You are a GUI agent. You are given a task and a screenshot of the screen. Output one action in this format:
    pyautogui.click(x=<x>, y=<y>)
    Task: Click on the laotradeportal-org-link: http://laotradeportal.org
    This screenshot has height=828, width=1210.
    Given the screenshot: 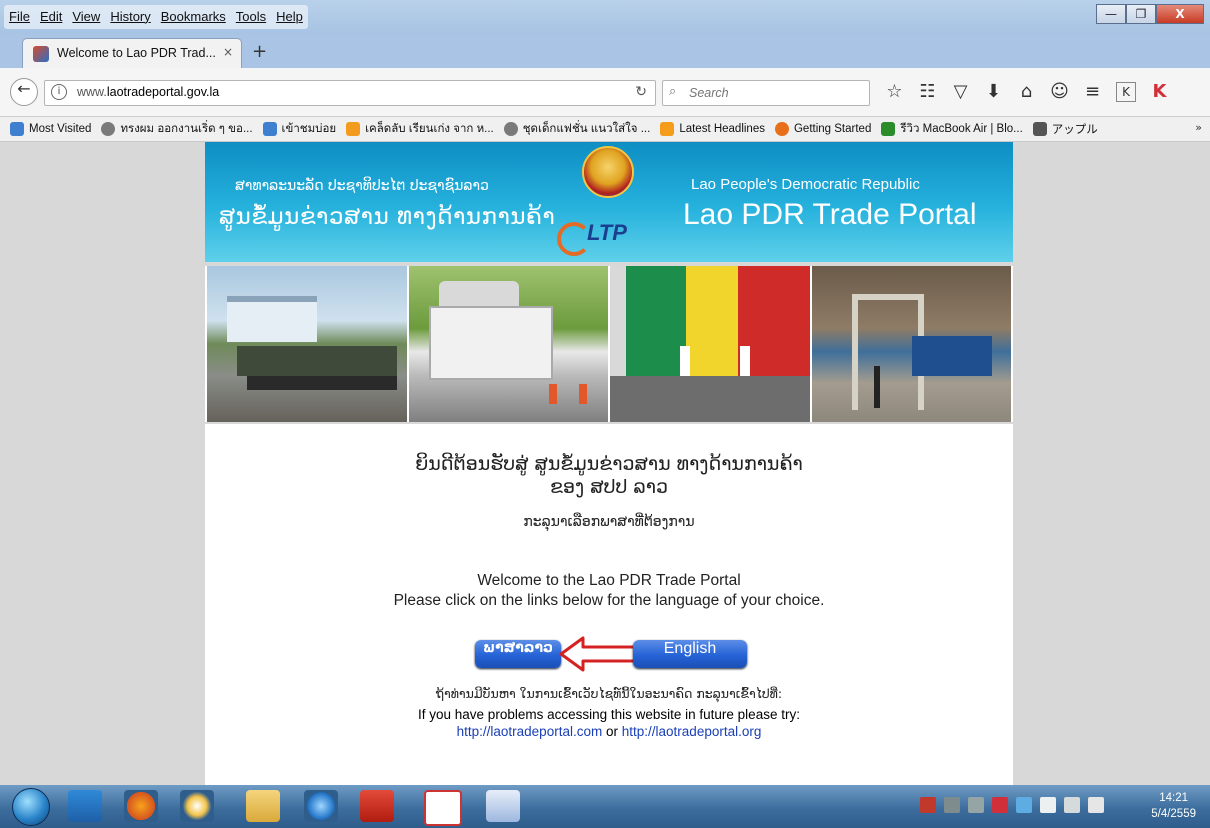 What is the action you would take?
    pyautogui.click(x=692, y=731)
    